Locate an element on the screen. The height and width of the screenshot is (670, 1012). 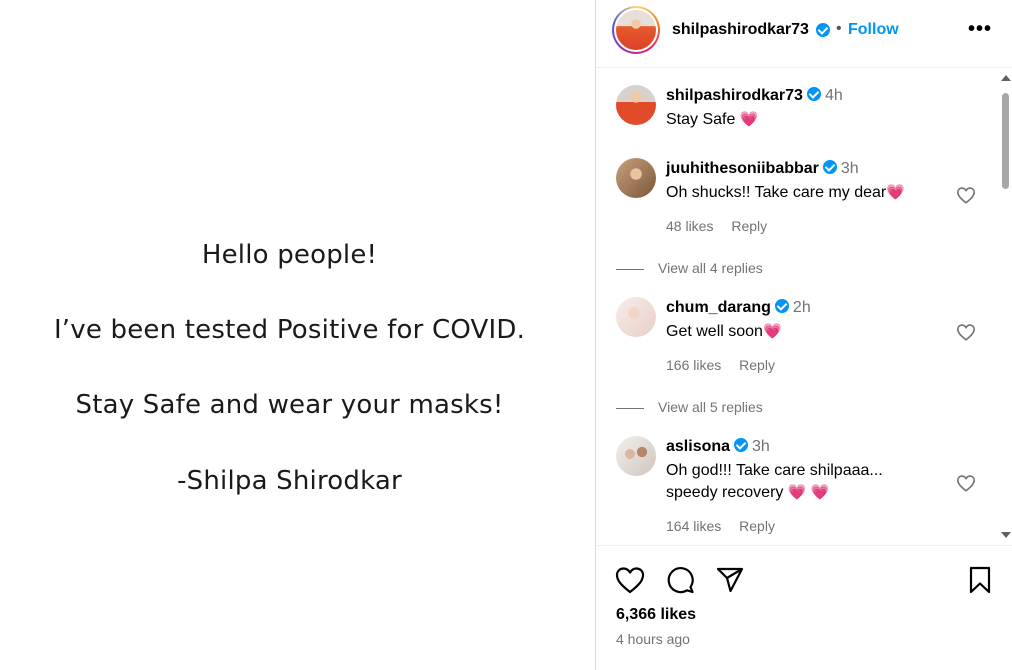
author-username: shilpashirodkar73 is located at coordinates (740, 30).